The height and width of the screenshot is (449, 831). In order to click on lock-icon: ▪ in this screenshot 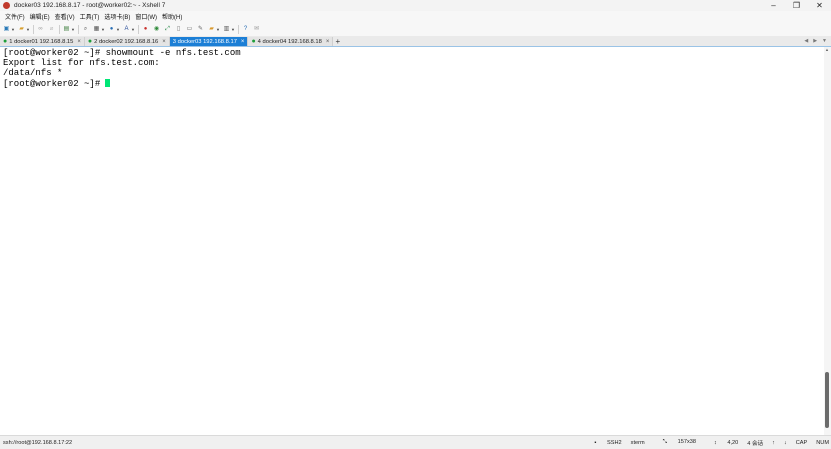, I will do `click(596, 442)`.